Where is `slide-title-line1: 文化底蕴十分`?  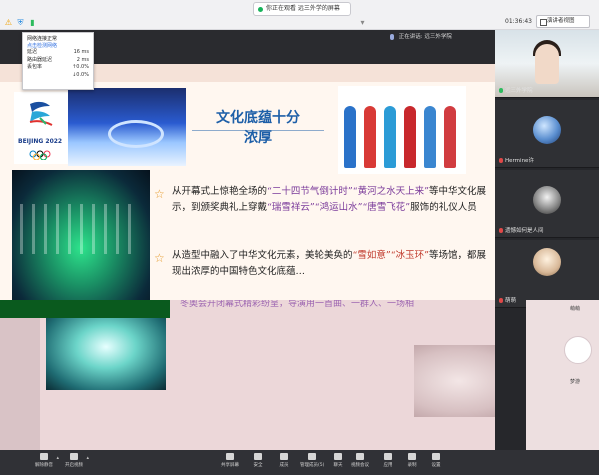
slide-title-line1: 文化底蕴十分 is located at coordinates (258, 118).